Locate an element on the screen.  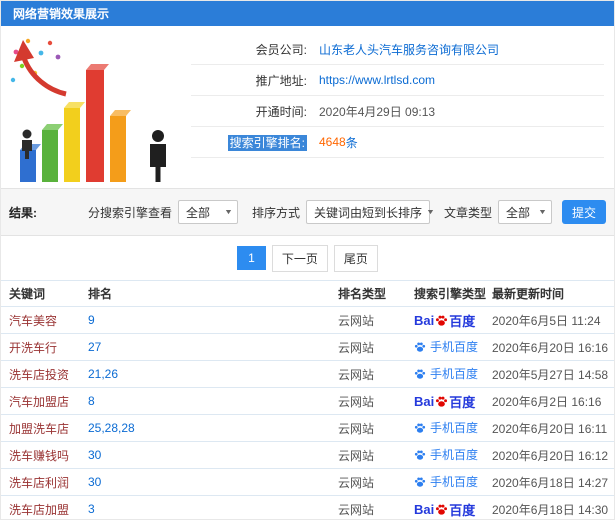
next-page-button: 下一页 is located at coordinates (299, 258).